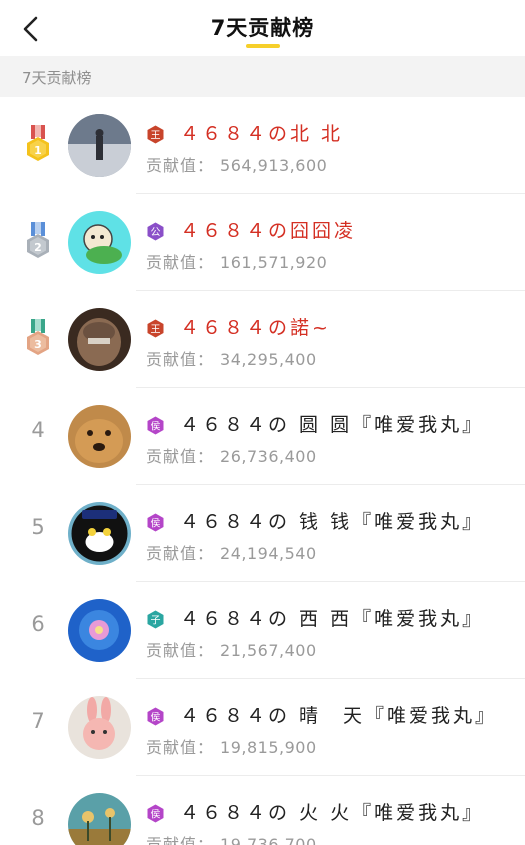 The height and width of the screenshot is (845, 525). Describe the element at coordinates (262, 76) in the screenshot. I see `section-header: 7天贡献榜` at that location.